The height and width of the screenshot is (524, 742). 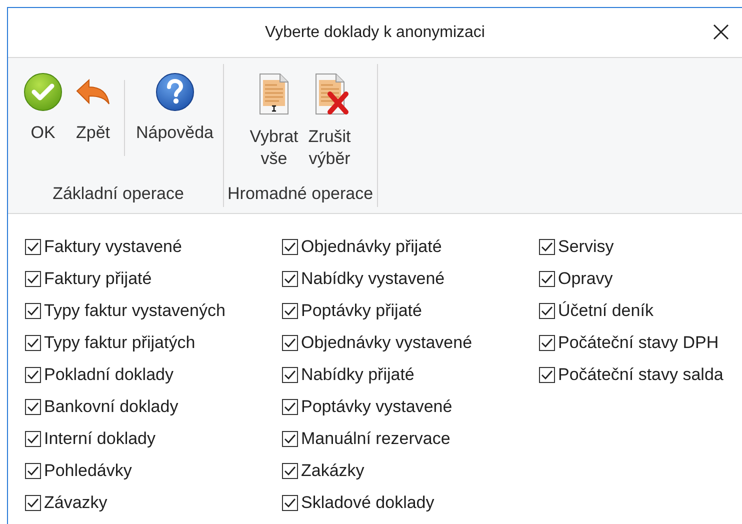 I want to click on toolbar-button: Zpět, so click(x=93, y=104).